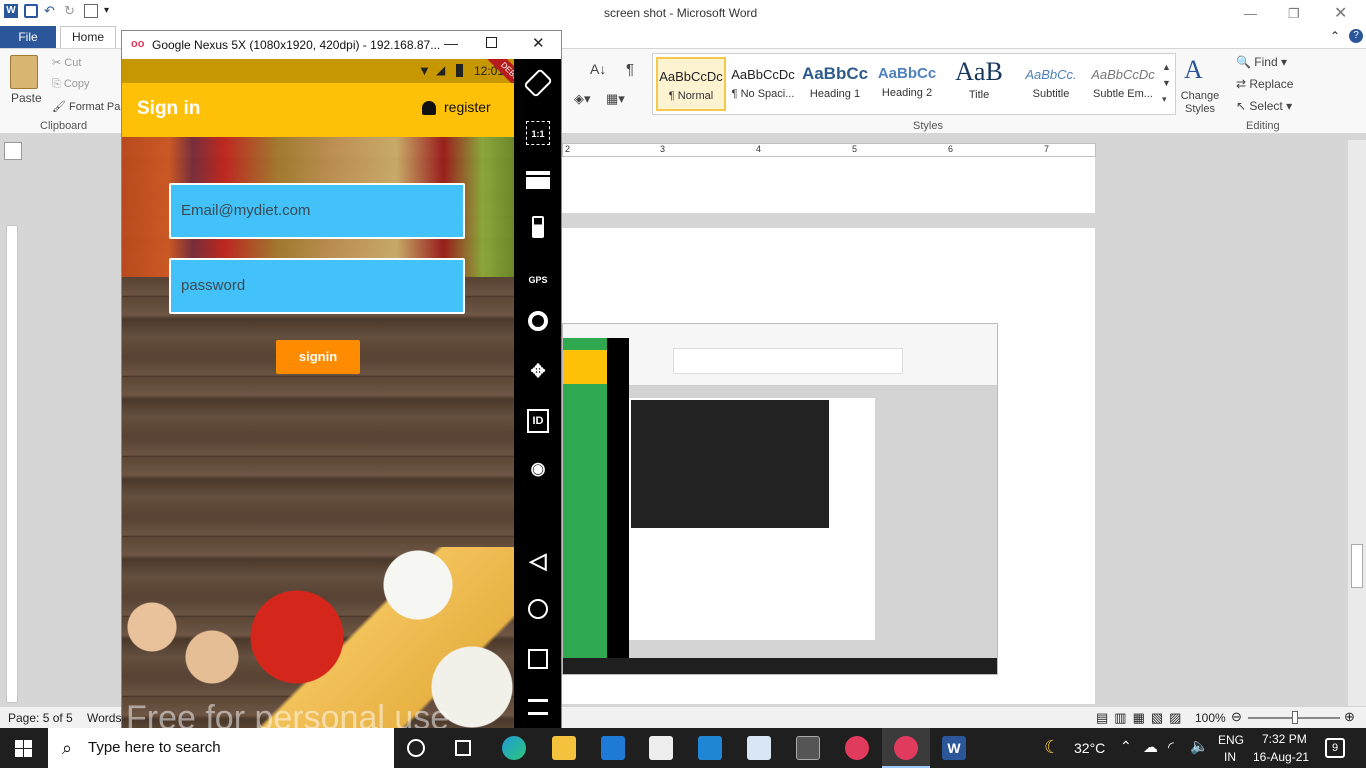 The height and width of the screenshot is (768, 1366). Describe the element at coordinates (613, 748) in the screenshot. I see `mail-icon` at that location.